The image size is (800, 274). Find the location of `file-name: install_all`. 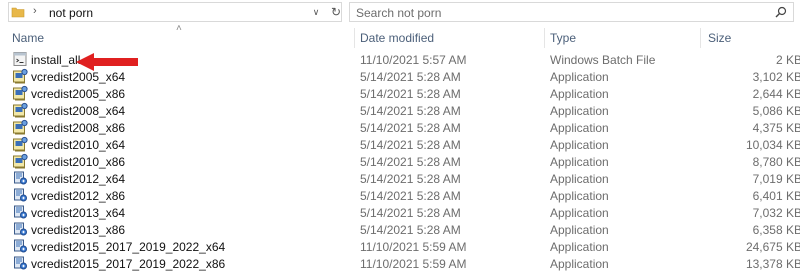

file-name: install_all is located at coordinates (56, 60).